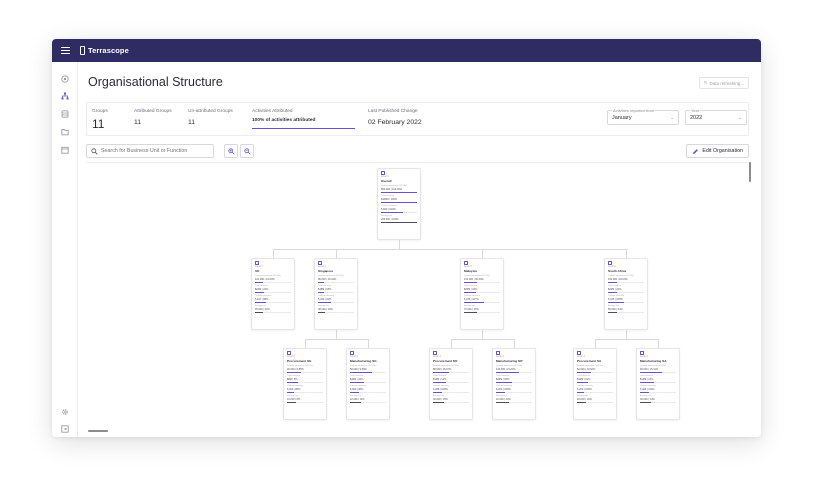  I want to click on org-node-metric-value: 50,000 | 24%, so click(615, 309).